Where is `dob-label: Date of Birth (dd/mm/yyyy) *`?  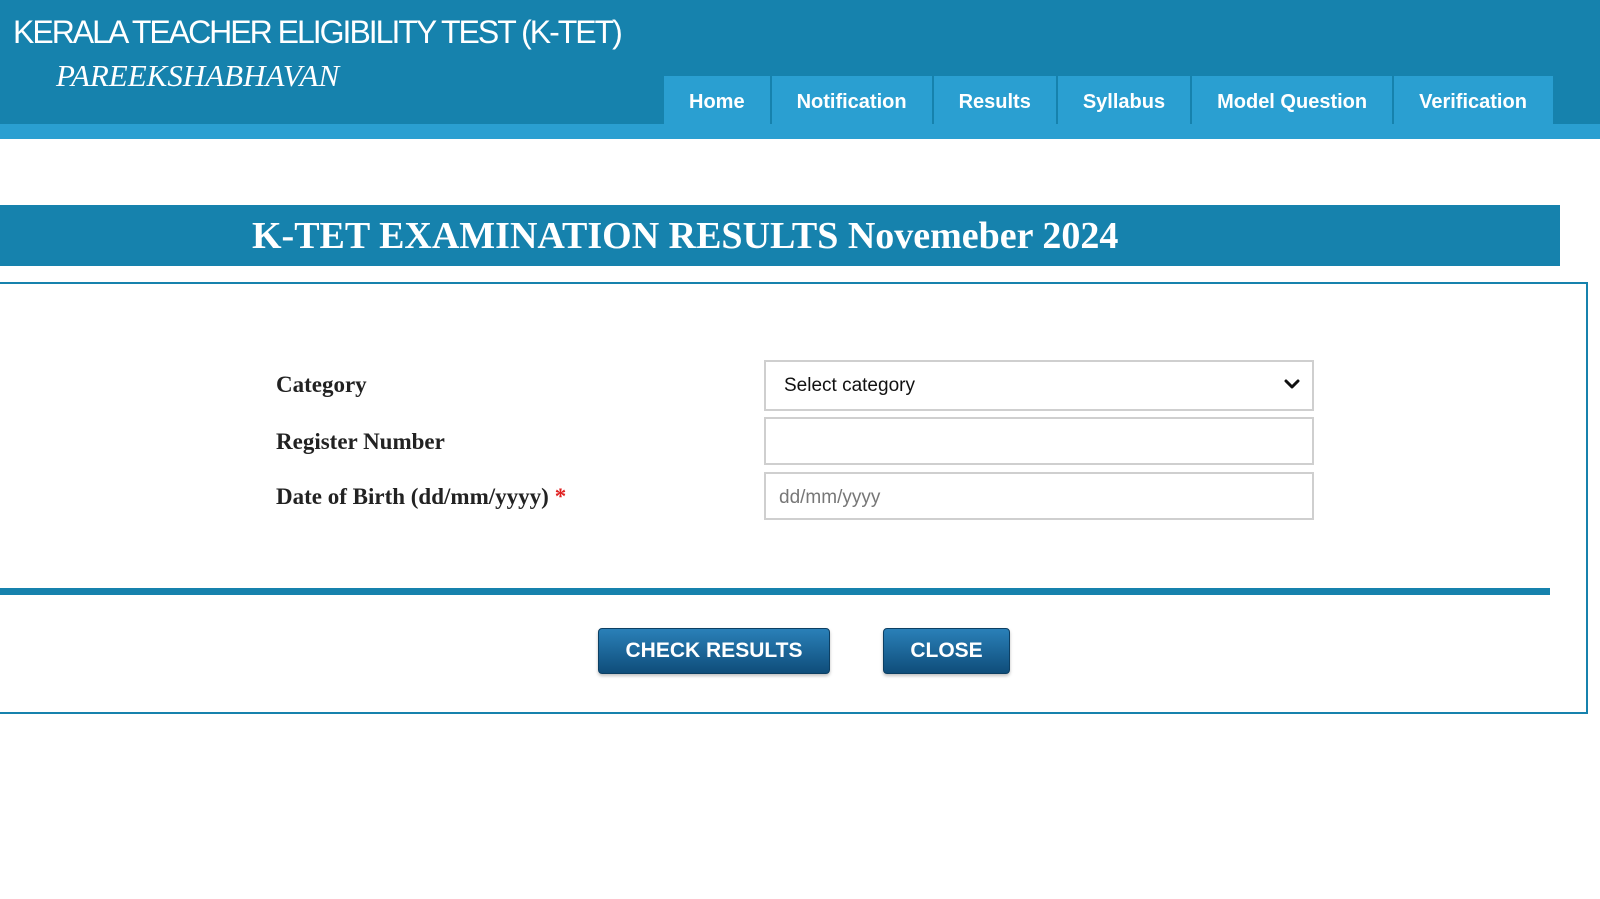
dob-label: Date of Birth (dd/mm/yyyy) * is located at coordinates (421, 497).